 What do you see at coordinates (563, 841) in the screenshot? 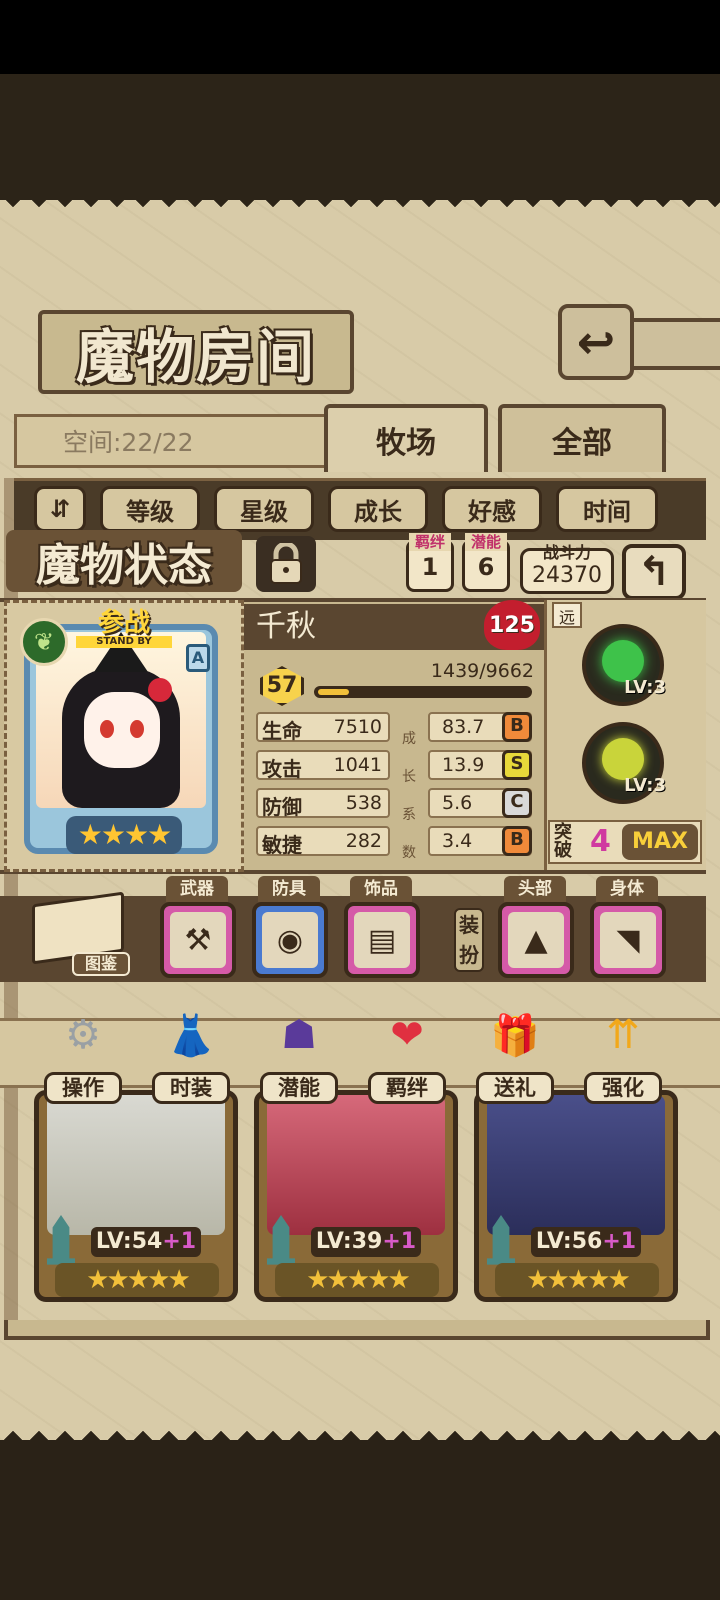
I see `breakthrough-label: 突破` at bounding box center [563, 841].